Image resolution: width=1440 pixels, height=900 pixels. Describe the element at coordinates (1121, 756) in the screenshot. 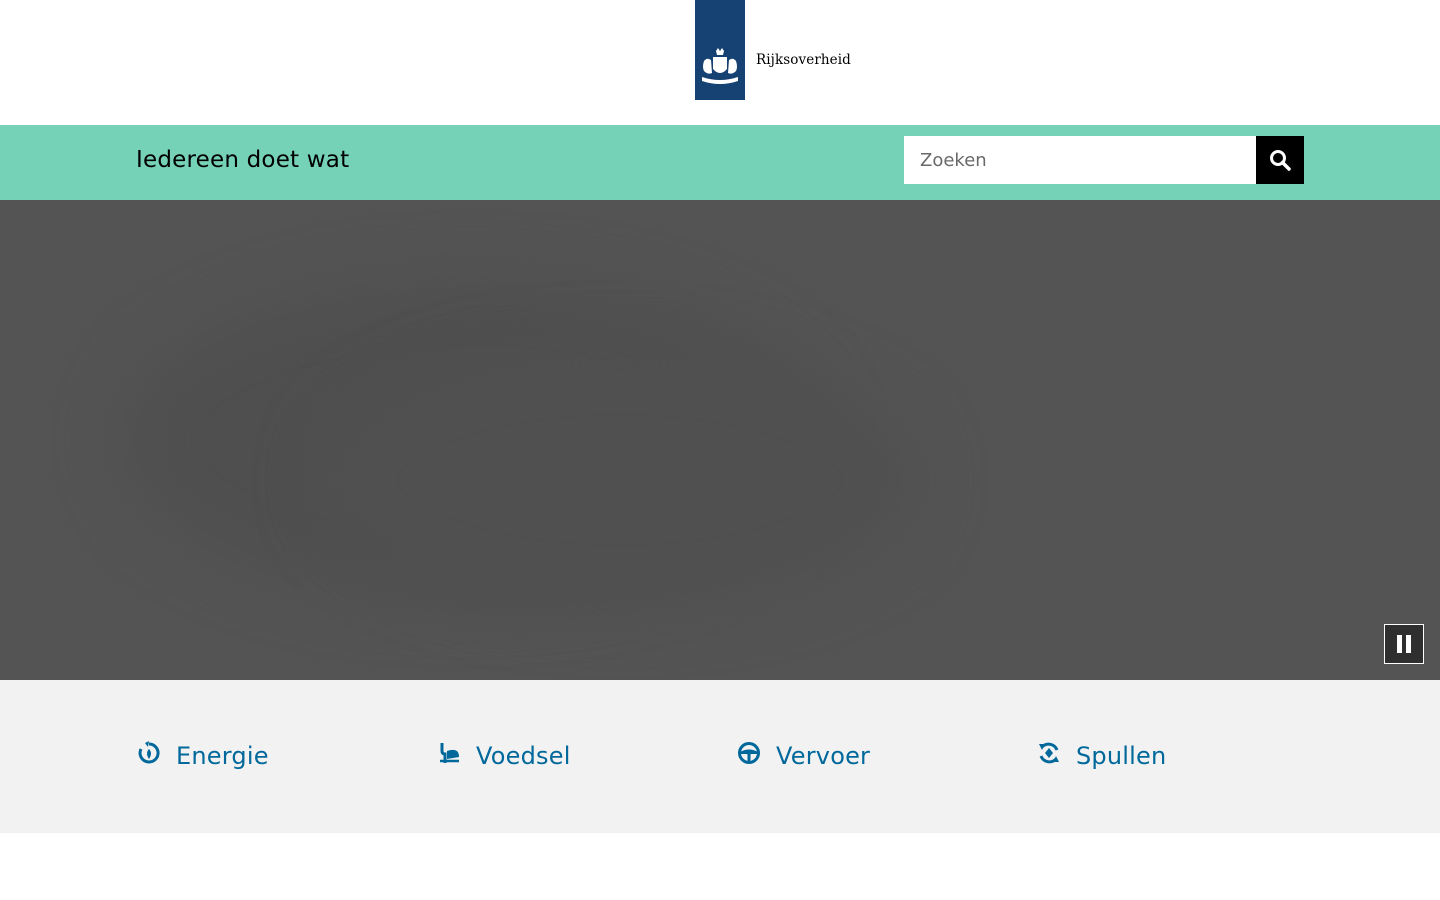

I see `theme-label: Spullen` at that location.